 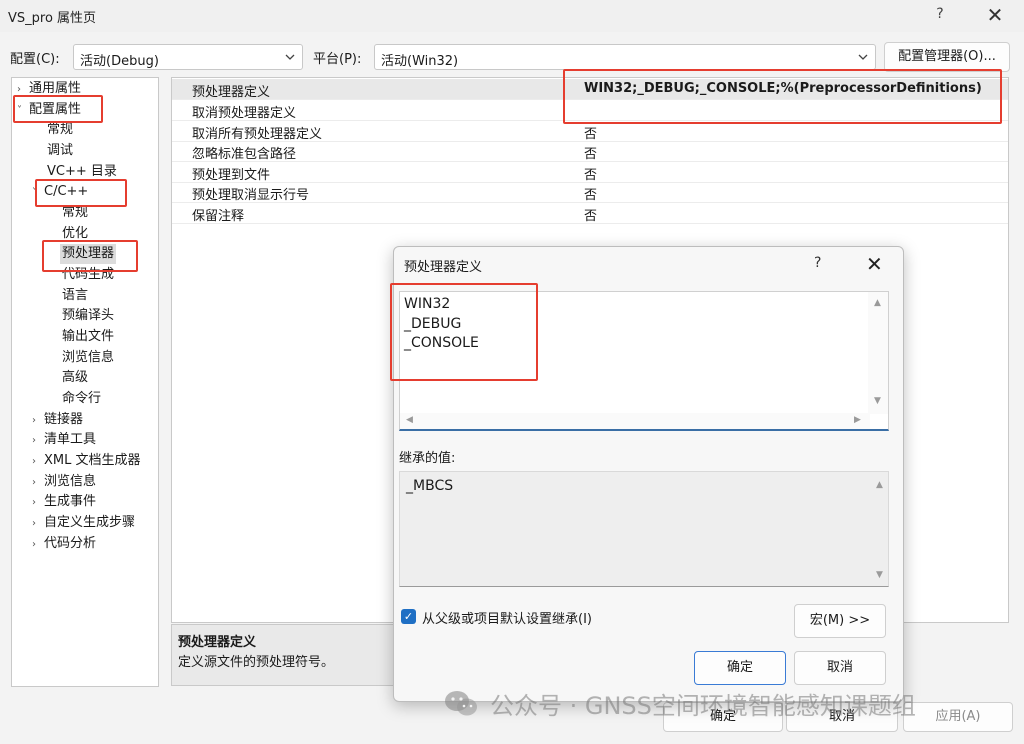 I want to click on grid-row-key: 取消所有预处理器定义, so click(x=257, y=134).